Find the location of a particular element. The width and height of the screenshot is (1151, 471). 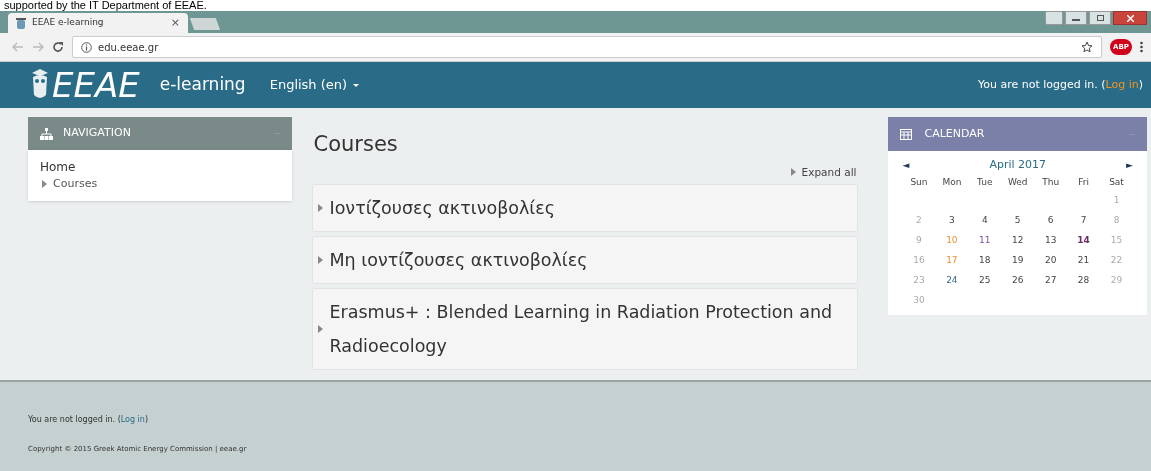

weekday-label: Fri is located at coordinates (1083, 182).